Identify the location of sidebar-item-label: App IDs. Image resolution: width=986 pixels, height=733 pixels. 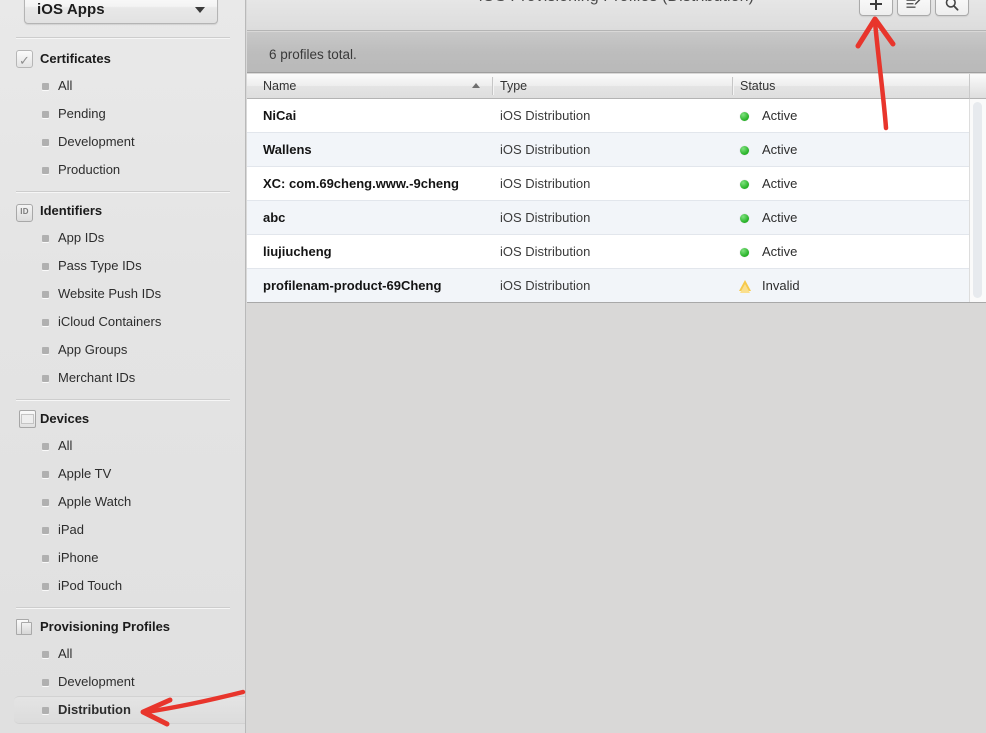
(81, 237).